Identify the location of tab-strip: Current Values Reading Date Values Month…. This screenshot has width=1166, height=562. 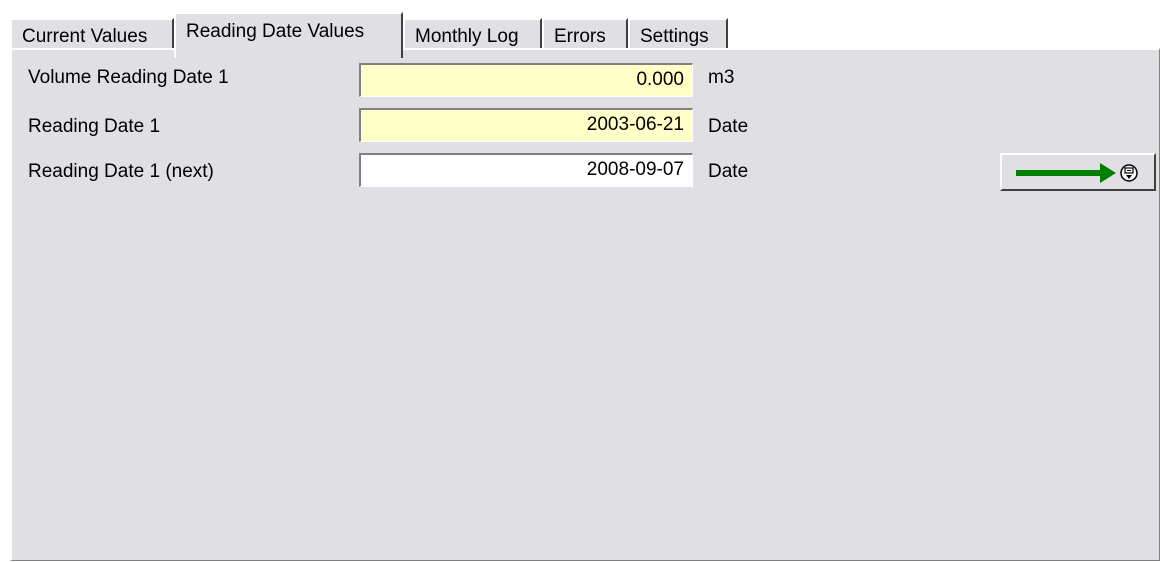
(585, 33).